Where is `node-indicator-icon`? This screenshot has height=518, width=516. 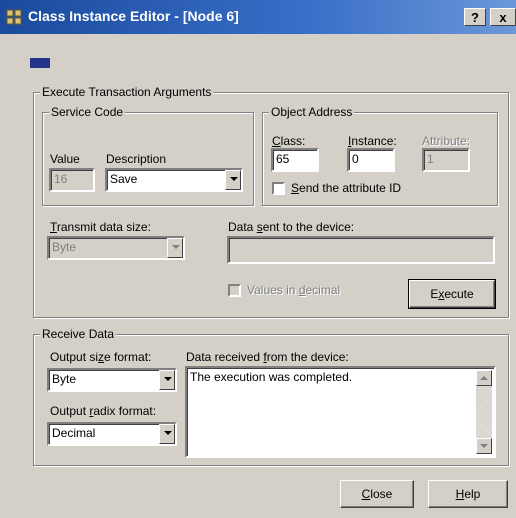 node-indicator-icon is located at coordinates (40, 63).